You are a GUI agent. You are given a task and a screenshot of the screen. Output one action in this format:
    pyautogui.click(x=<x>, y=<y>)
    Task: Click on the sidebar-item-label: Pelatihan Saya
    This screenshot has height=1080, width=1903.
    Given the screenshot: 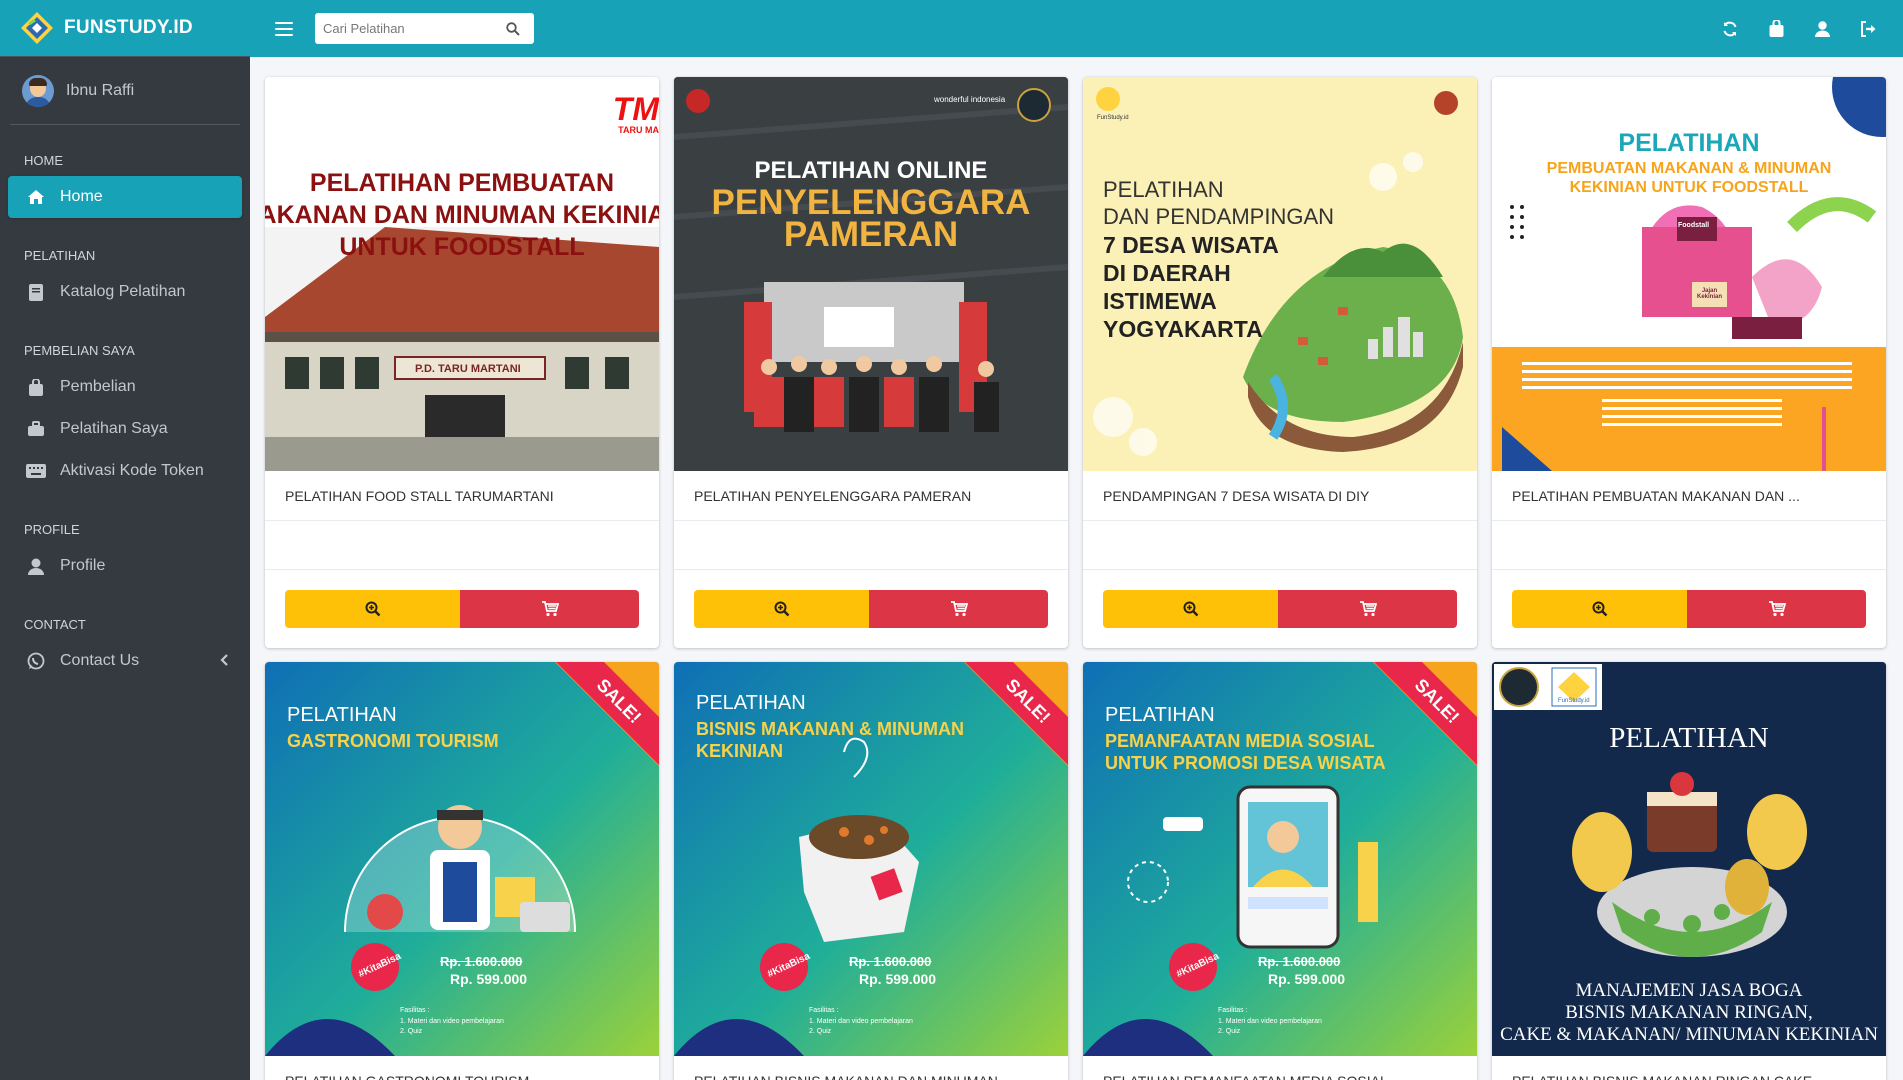 What is the action you would take?
    pyautogui.click(x=114, y=428)
    